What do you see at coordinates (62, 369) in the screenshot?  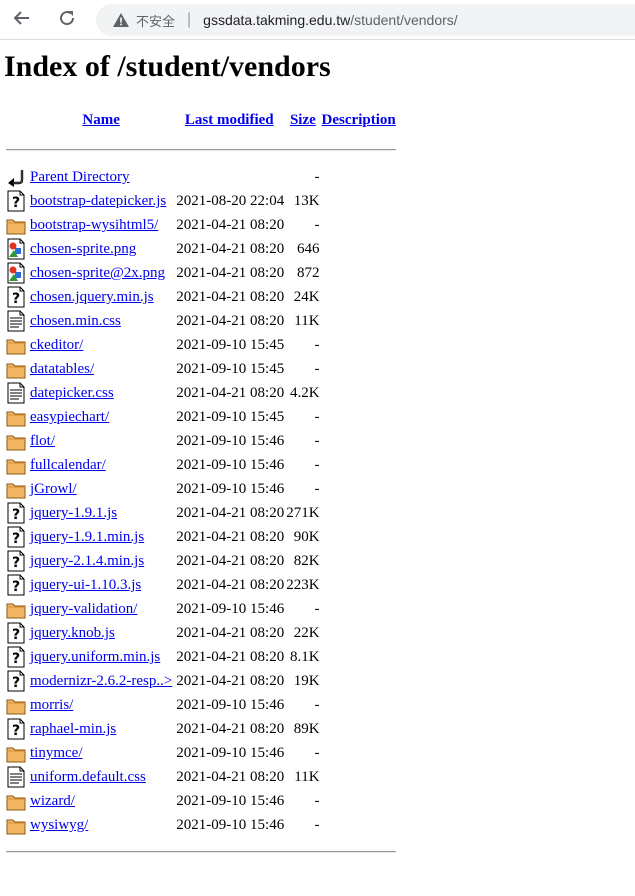 I see `file-link: datatables/` at bounding box center [62, 369].